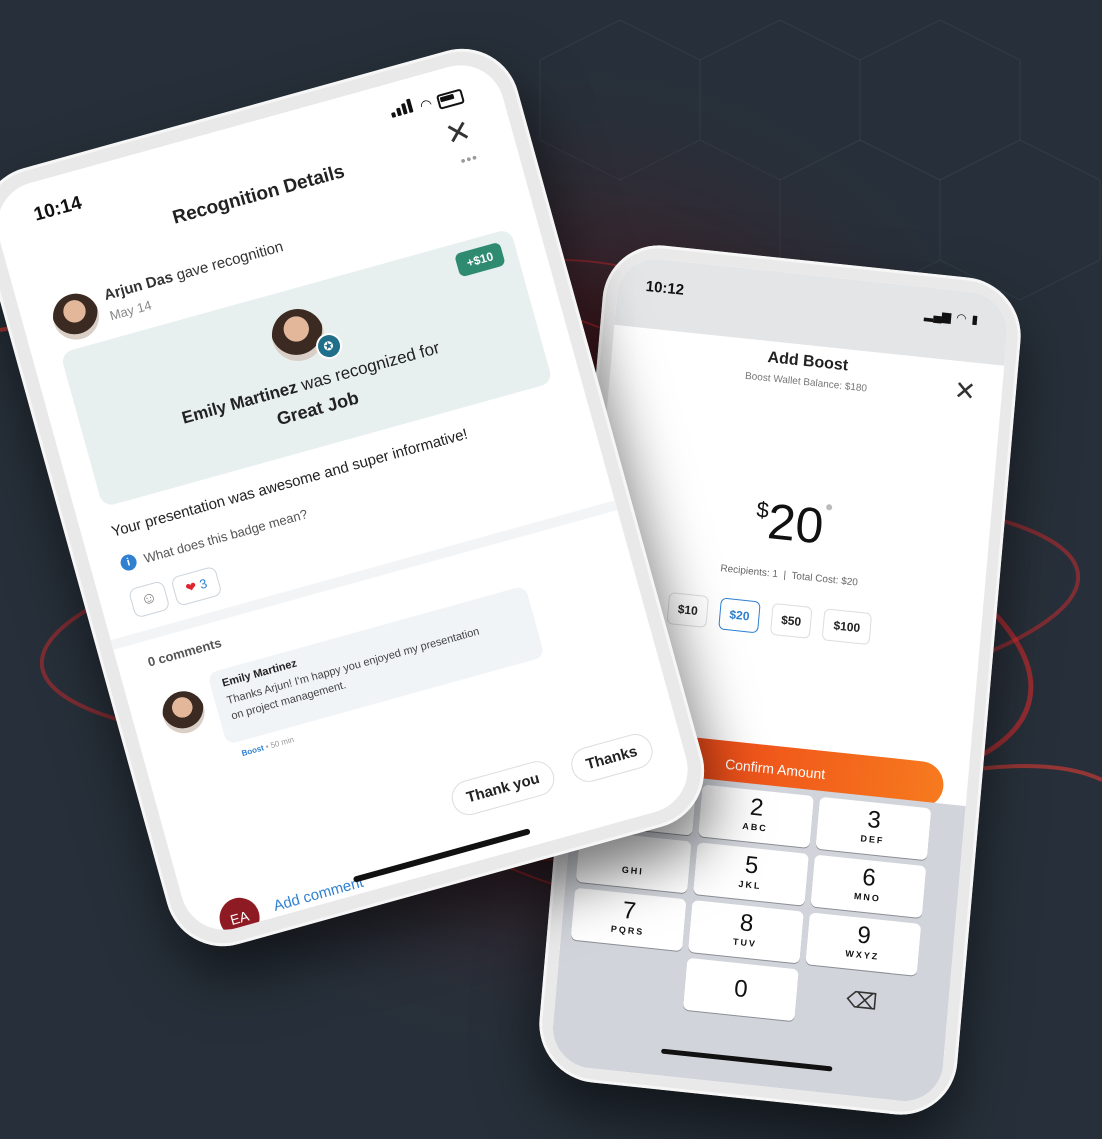  What do you see at coordinates (239, 916) in the screenshot?
I see `user-avatar: EA` at bounding box center [239, 916].